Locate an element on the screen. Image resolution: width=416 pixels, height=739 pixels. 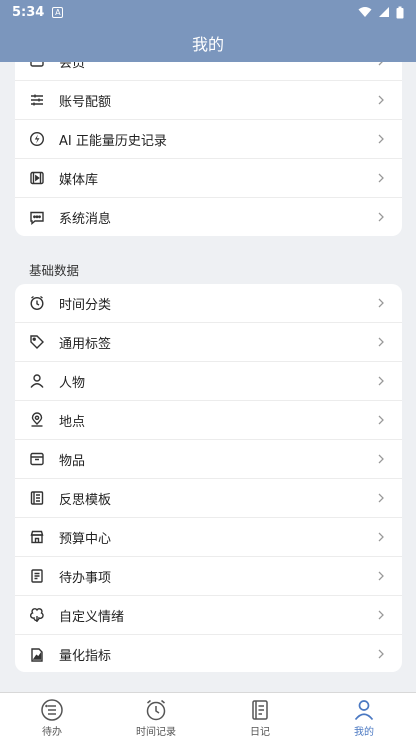
menu-item-label: 通用标签 is located at coordinates (85, 344).